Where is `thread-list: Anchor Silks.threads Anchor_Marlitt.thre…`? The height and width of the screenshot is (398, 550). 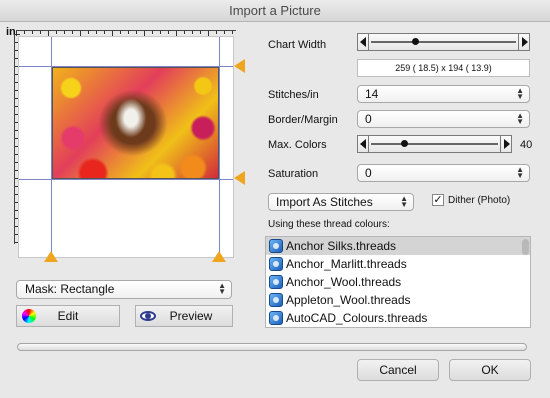
thread-list: Anchor Silks.threads Anchor_Marlitt.thre… is located at coordinates (398, 282).